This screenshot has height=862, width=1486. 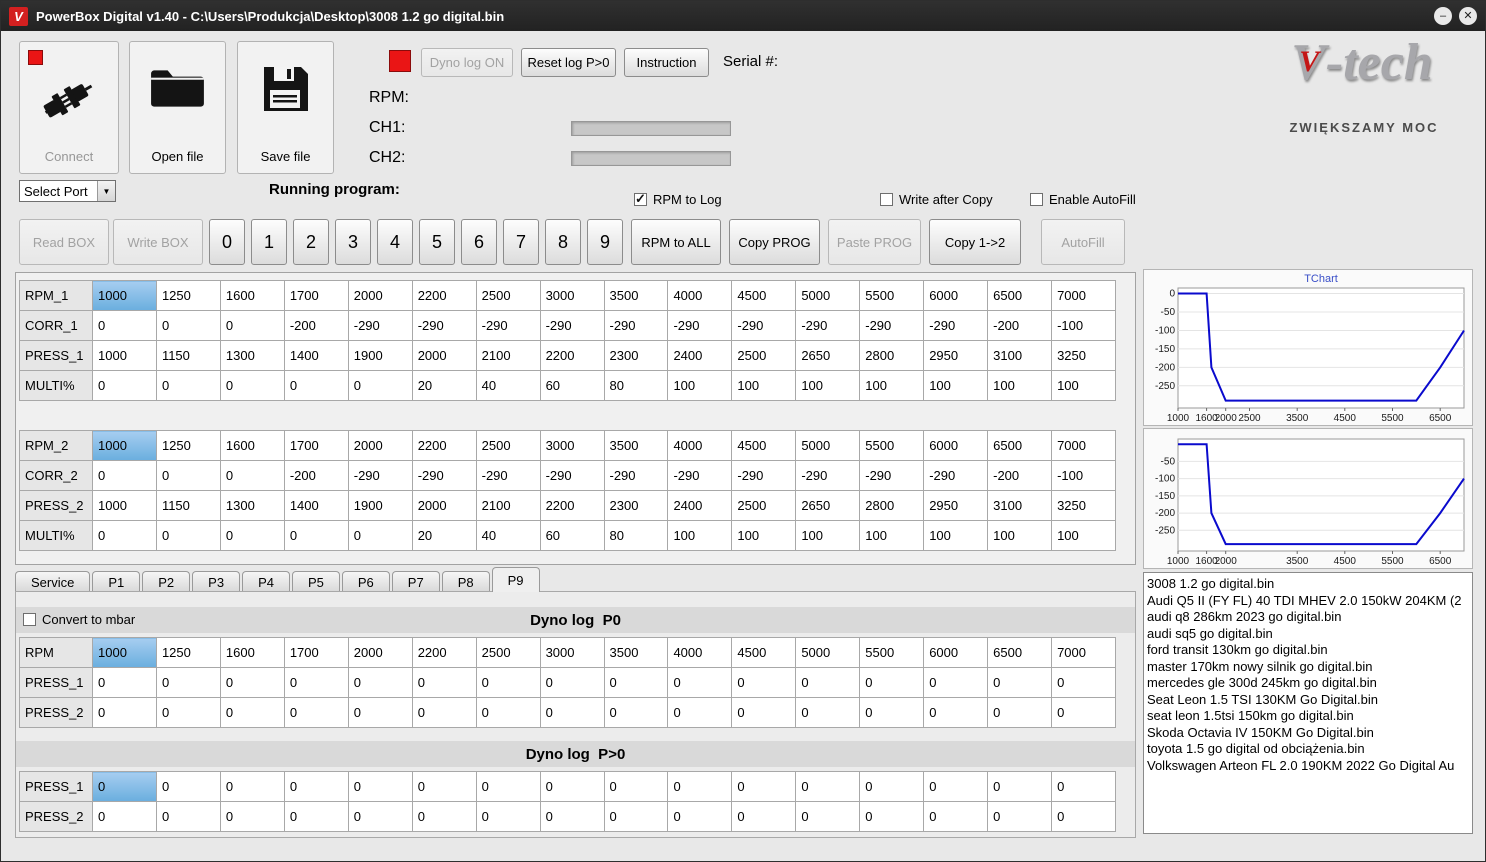 What do you see at coordinates (415, 581) in the screenshot?
I see `tab-p7: P7` at bounding box center [415, 581].